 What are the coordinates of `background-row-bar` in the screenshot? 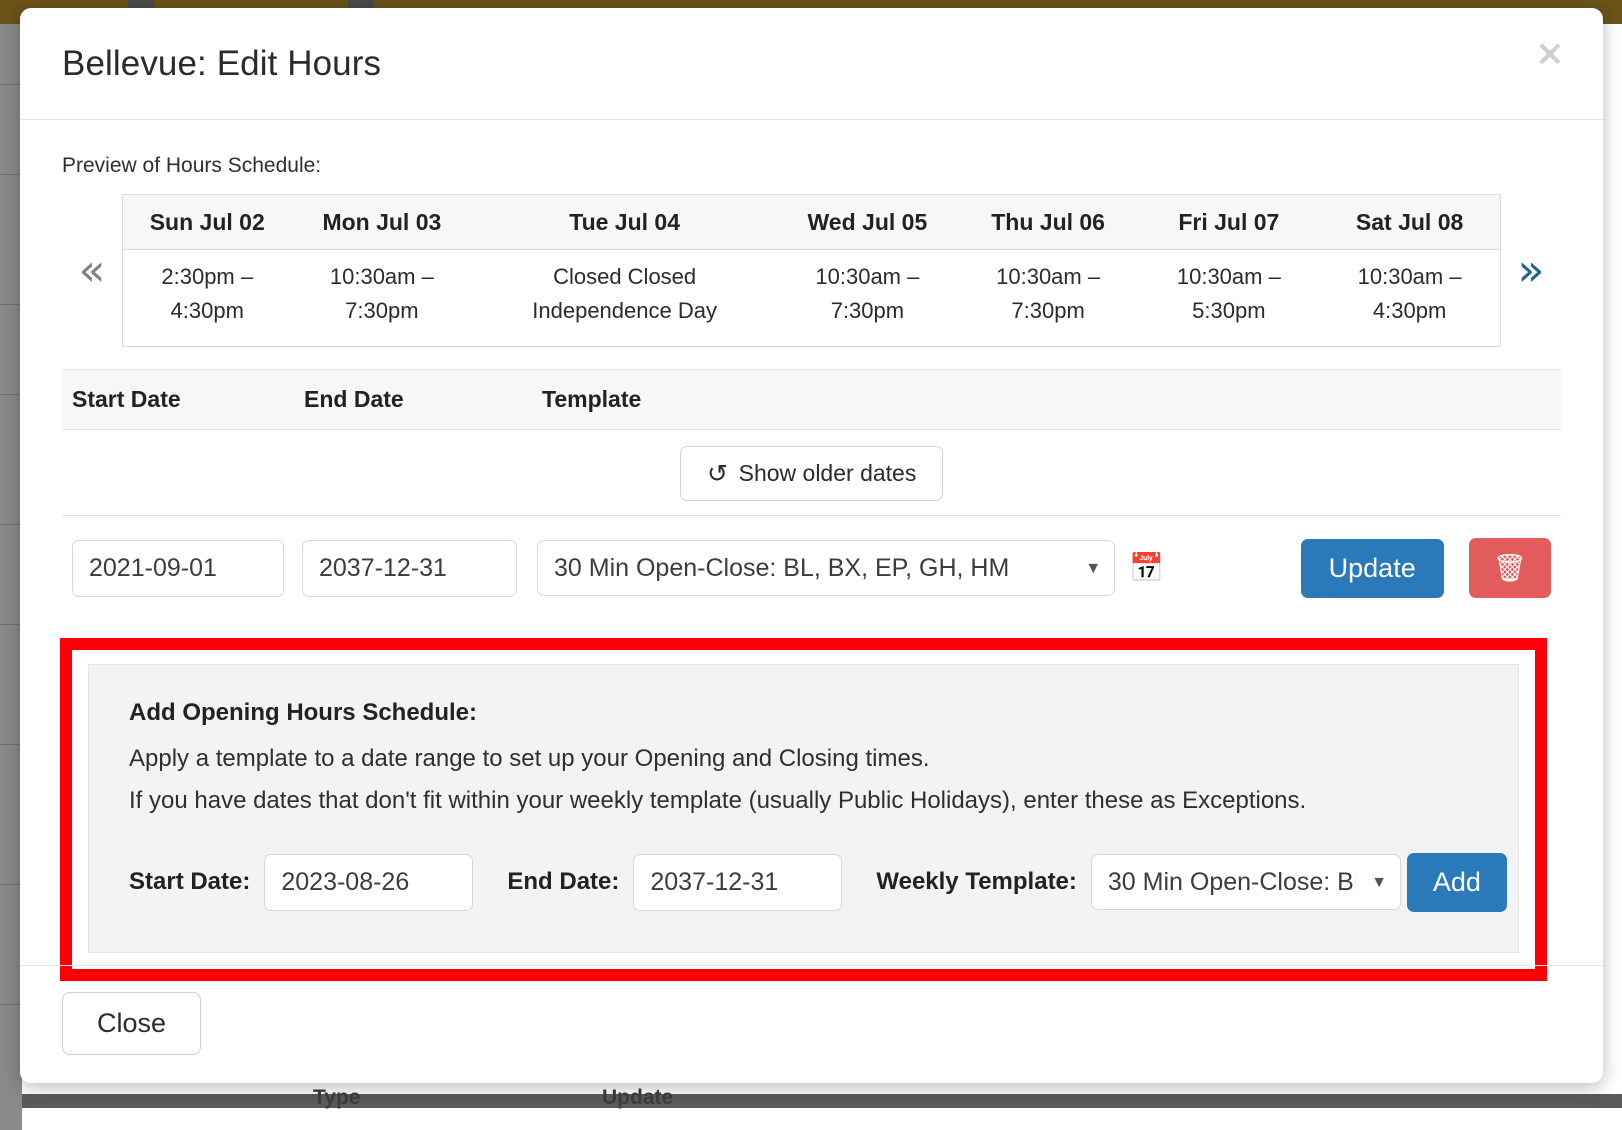 It's located at (822, 1101).